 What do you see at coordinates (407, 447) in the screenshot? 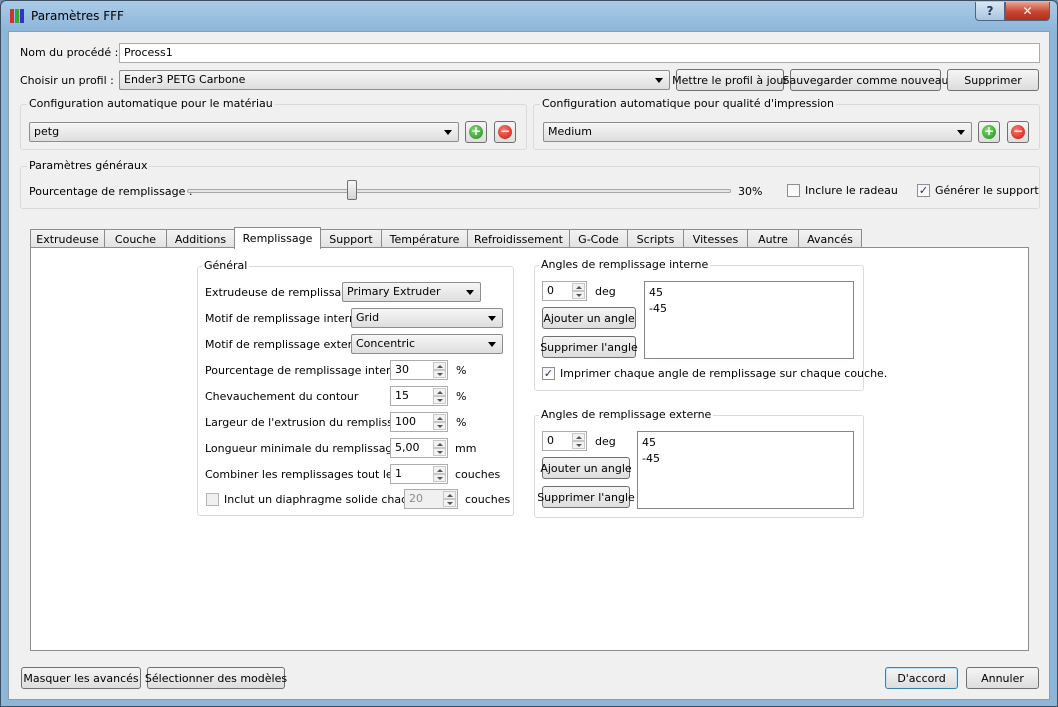
I see `min-length-value: 5,00` at bounding box center [407, 447].